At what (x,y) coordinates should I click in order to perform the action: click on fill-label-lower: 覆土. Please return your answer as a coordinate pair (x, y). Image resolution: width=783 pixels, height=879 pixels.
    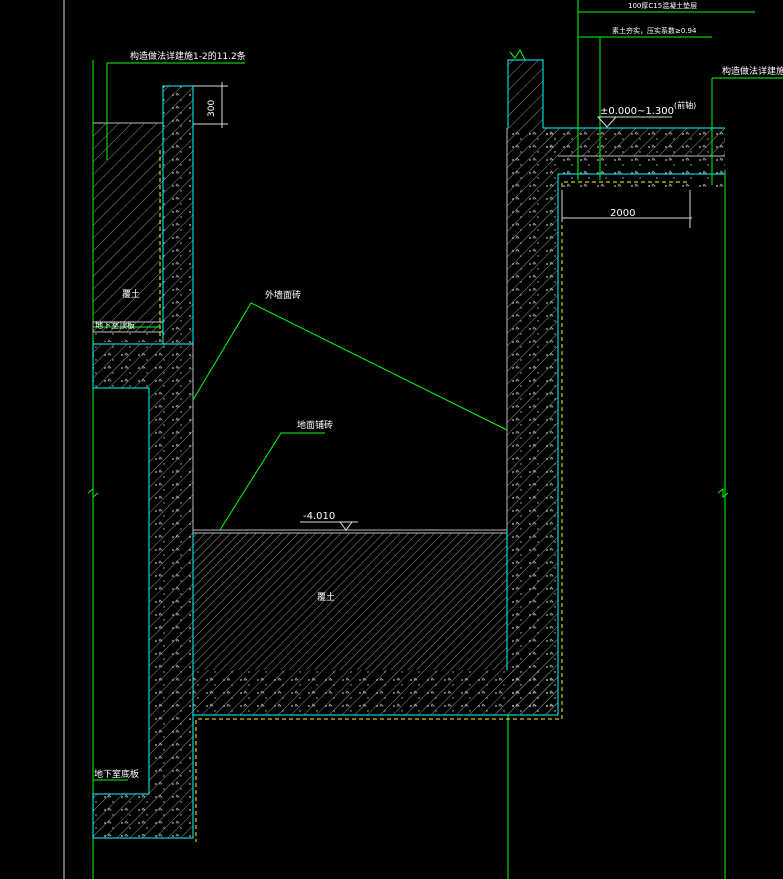
    Looking at the image, I should click on (326, 597).